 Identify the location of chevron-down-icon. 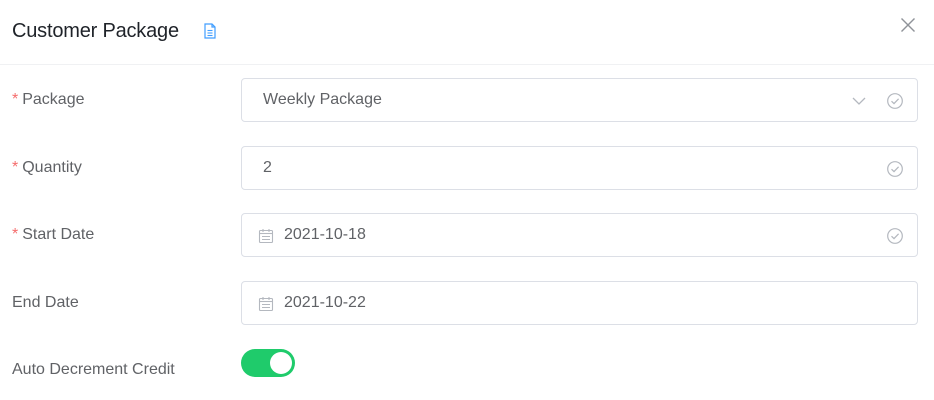
(859, 101).